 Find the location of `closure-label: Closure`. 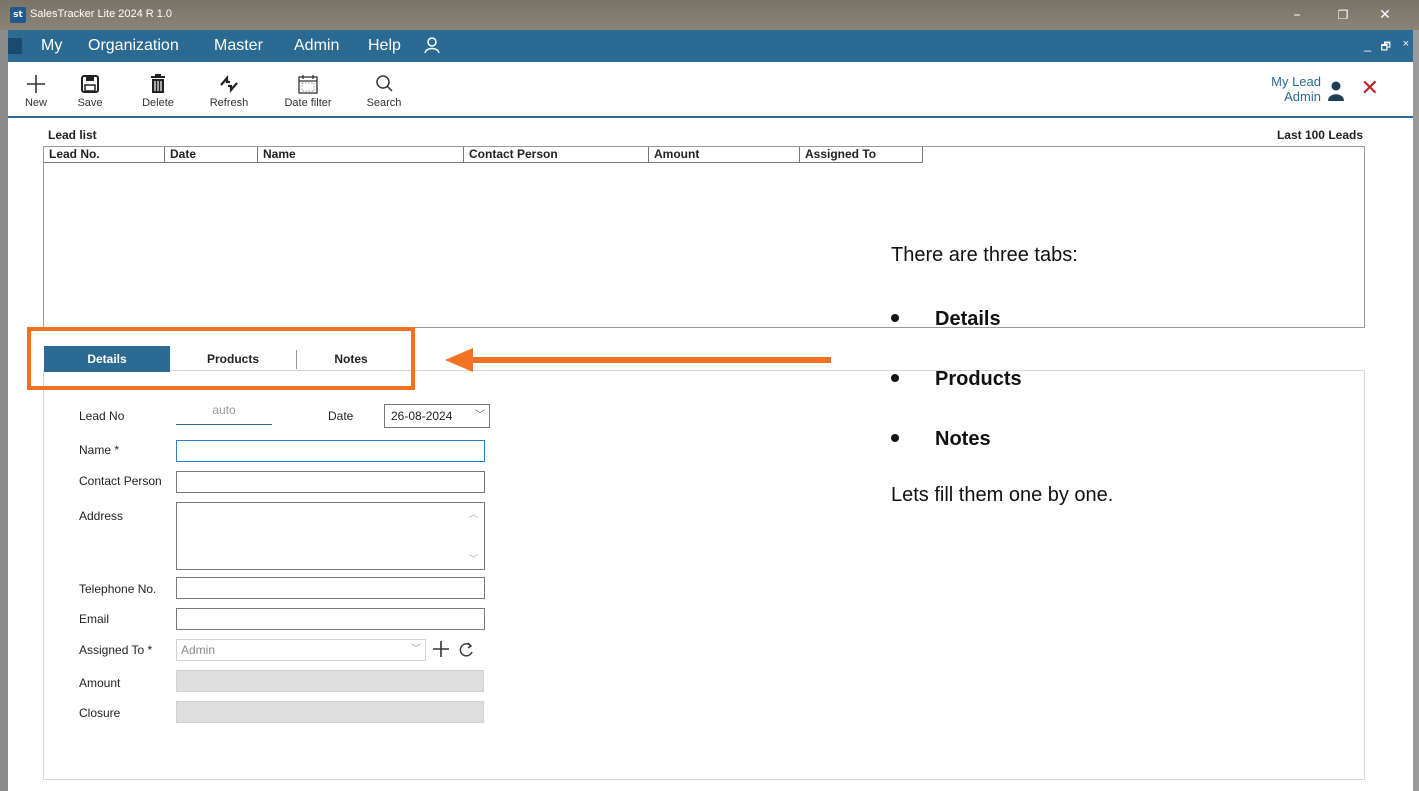

closure-label: Closure is located at coordinates (100, 713).